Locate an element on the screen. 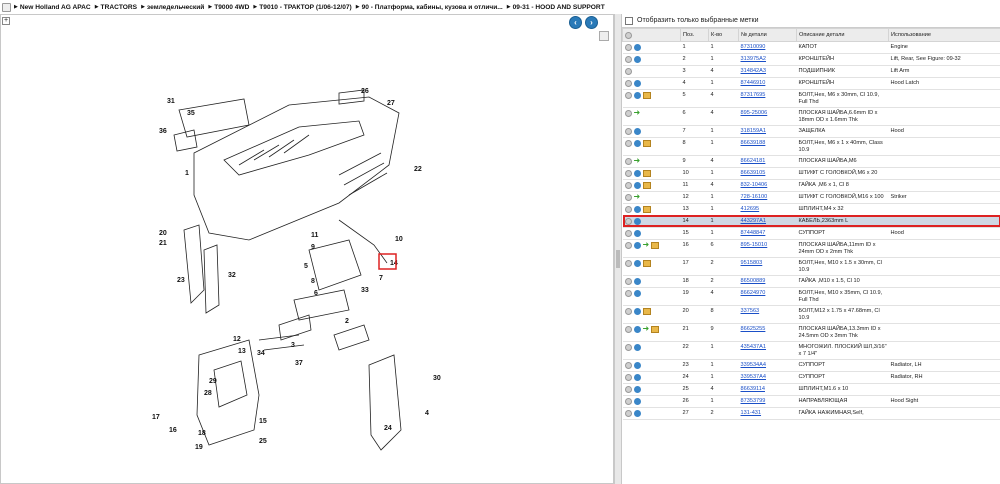  callout-number: 13 is located at coordinates (242, 351).